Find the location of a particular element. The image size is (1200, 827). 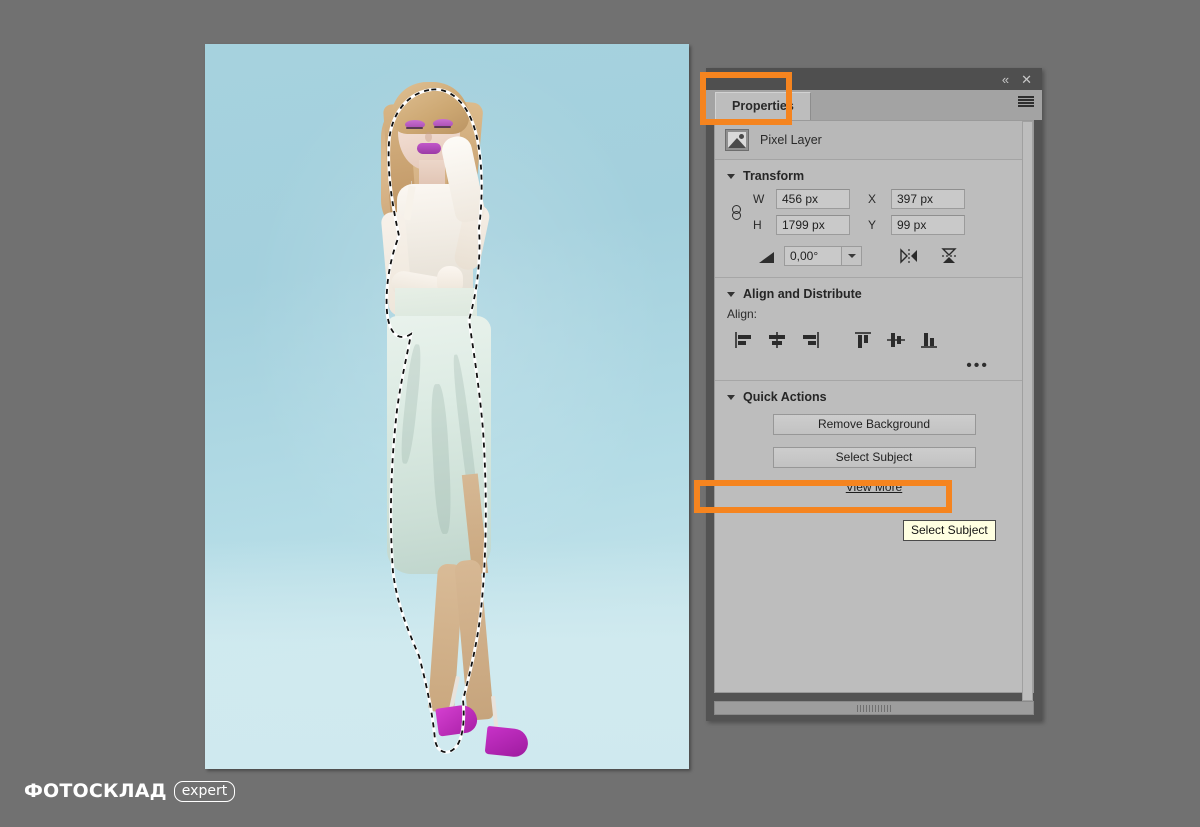

field-label-y: Y is located at coordinates (872, 225).